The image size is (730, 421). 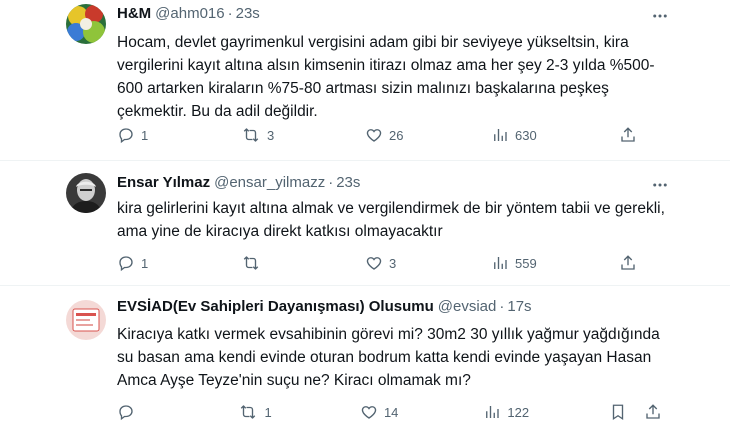 I want to click on author-handle: @ensar_yilmazz, so click(x=269, y=182).